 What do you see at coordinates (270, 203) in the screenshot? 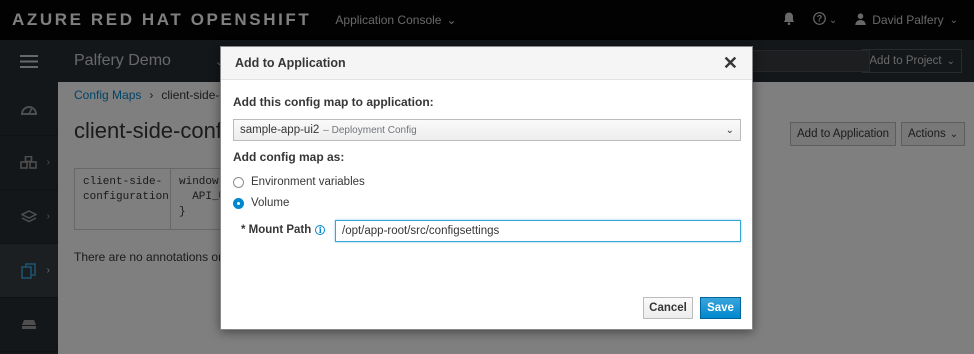
I see `radio-label: Volume` at bounding box center [270, 203].